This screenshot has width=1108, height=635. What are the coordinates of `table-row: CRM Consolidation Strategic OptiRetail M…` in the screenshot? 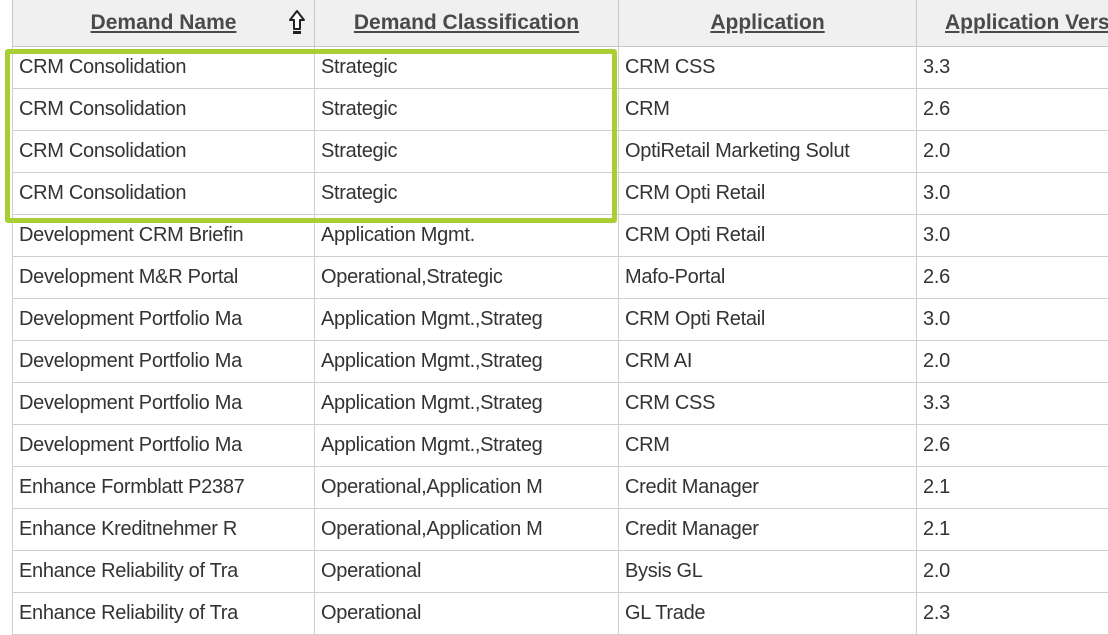 It's located at (560, 151).